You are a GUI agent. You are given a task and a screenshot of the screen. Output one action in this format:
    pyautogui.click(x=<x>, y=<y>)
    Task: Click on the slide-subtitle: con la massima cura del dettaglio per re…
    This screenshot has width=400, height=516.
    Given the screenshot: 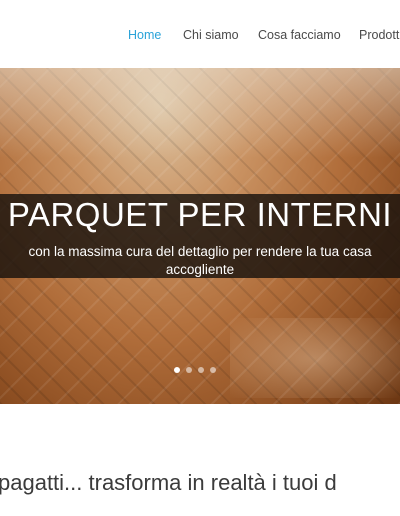 What is the action you would take?
    pyautogui.click(x=200, y=261)
    